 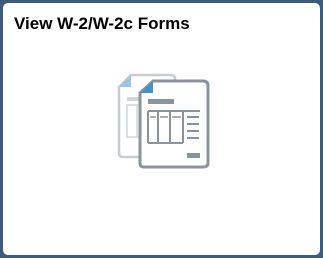 I want to click on tile-title: View W-2/W-2c Forms, so click(x=102, y=23).